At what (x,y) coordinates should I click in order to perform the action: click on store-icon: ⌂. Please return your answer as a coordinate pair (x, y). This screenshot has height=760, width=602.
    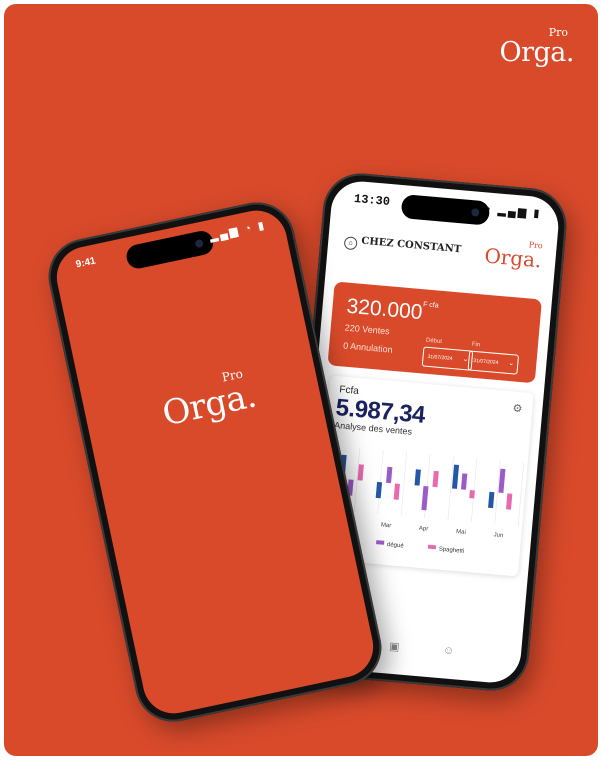
    Looking at the image, I should click on (350, 243).